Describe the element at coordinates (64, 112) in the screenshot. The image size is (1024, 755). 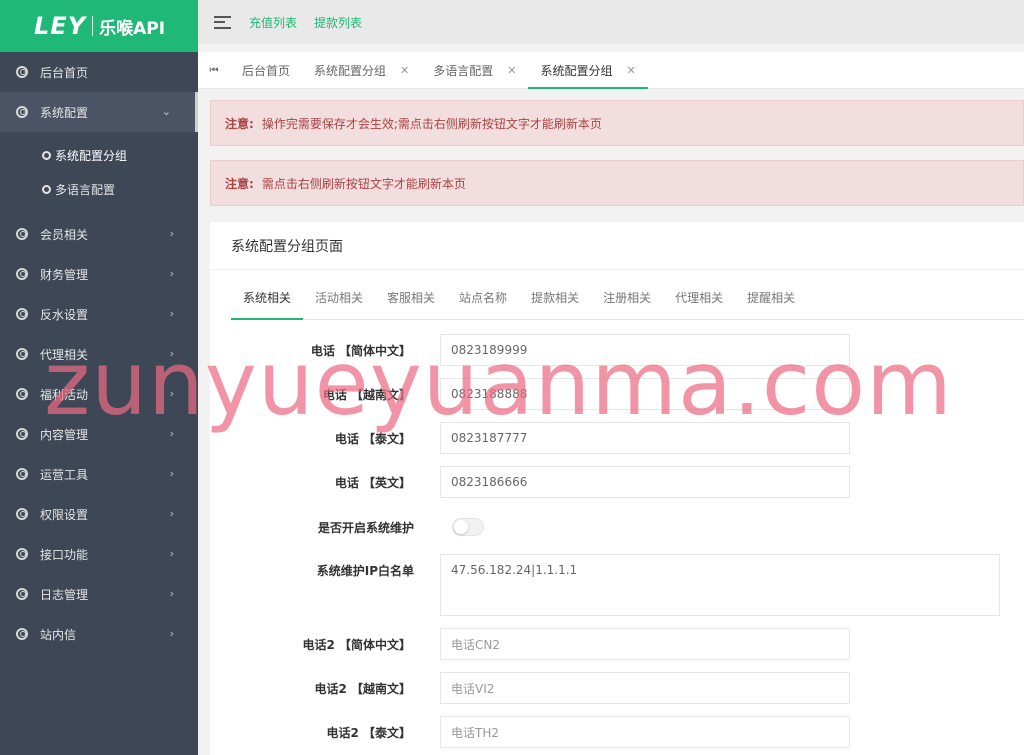
I see `sidebar-item-label: 系统配置` at that location.